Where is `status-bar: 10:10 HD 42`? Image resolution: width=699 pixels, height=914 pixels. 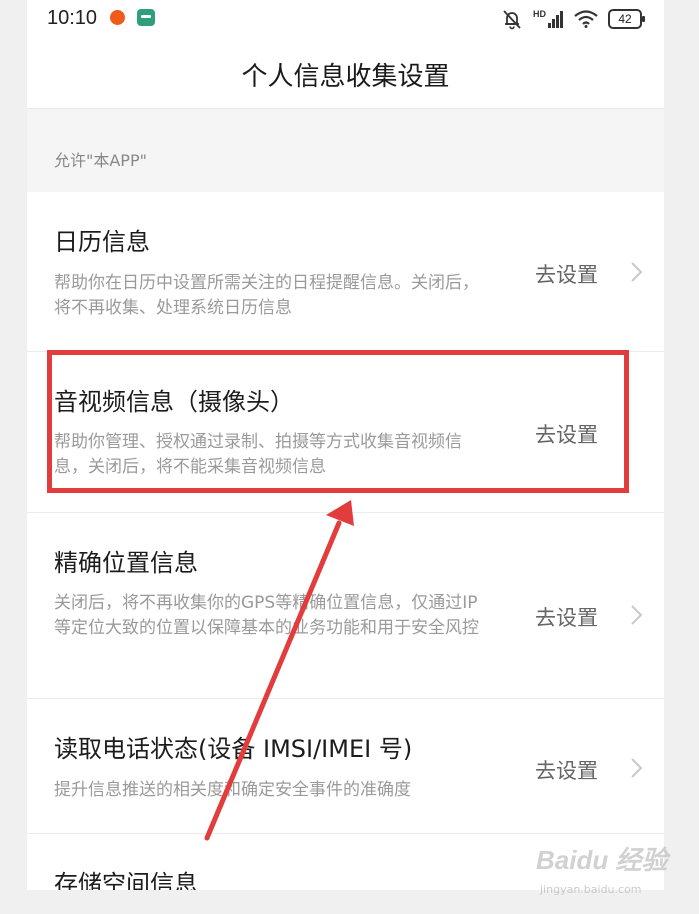
status-bar: 10:10 HD 42 is located at coordinates (345, 19).